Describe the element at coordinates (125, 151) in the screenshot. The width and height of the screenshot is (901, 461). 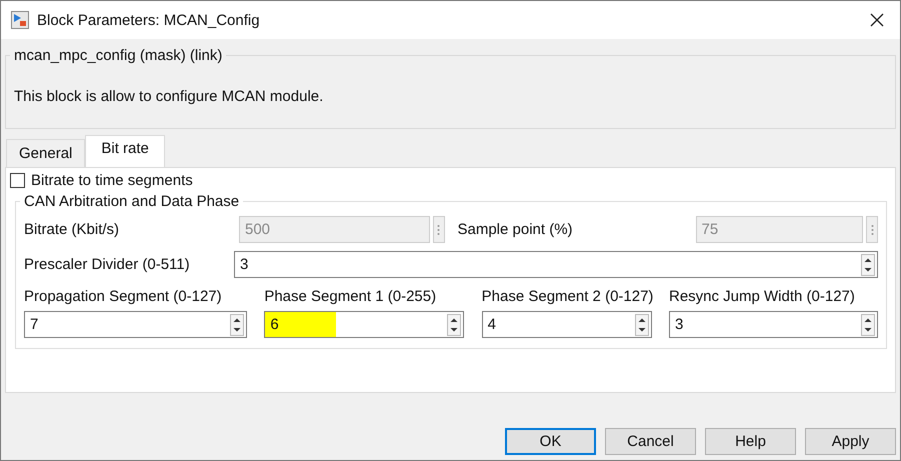
I see `tab: Bit rate` at that location.